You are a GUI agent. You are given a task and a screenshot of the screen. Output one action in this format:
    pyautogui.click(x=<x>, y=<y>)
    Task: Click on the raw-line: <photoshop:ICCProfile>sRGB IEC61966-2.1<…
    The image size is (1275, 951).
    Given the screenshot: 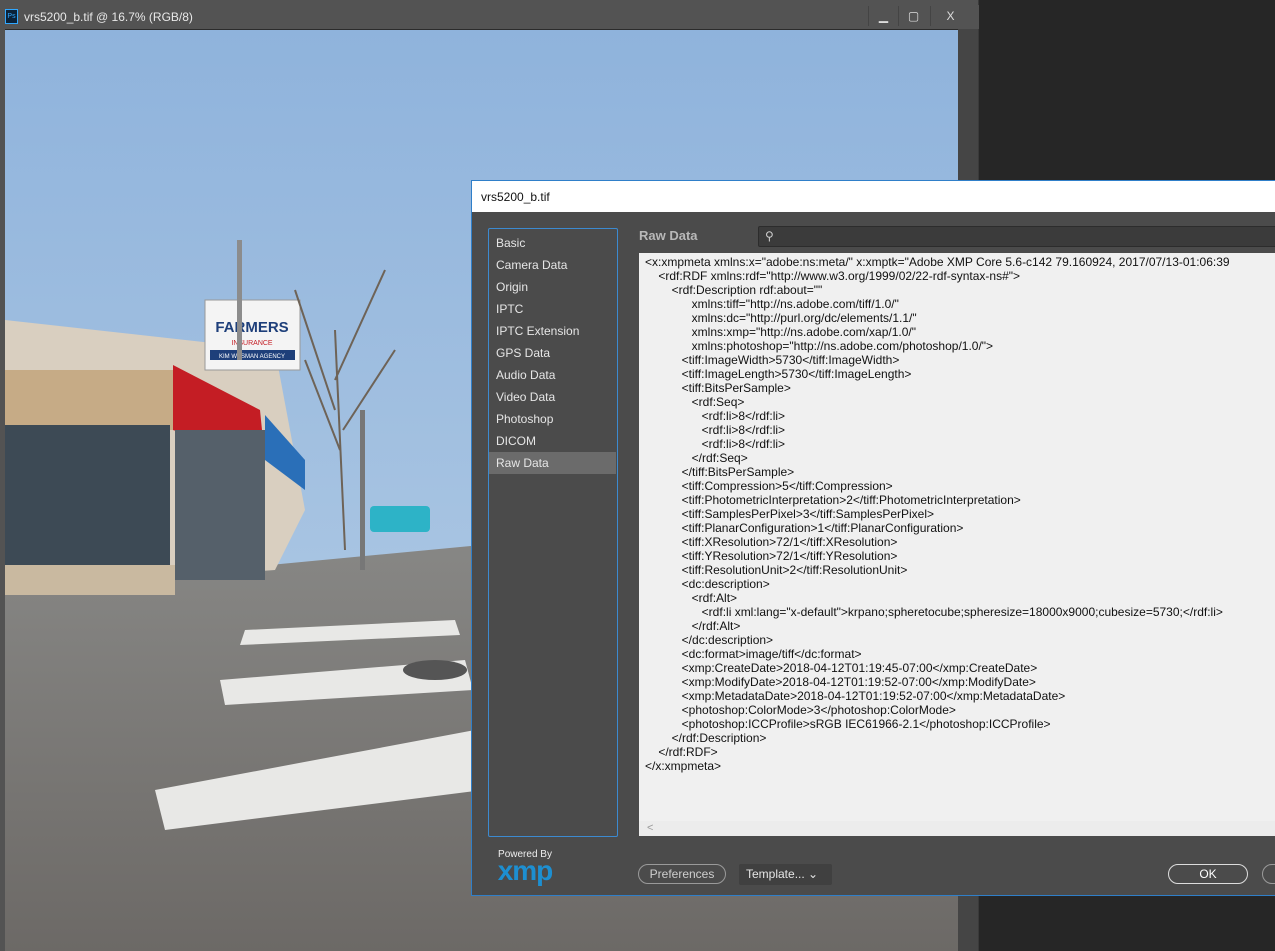 What is the action you would take?
    pyautogui.click(x=848, y=724)
    